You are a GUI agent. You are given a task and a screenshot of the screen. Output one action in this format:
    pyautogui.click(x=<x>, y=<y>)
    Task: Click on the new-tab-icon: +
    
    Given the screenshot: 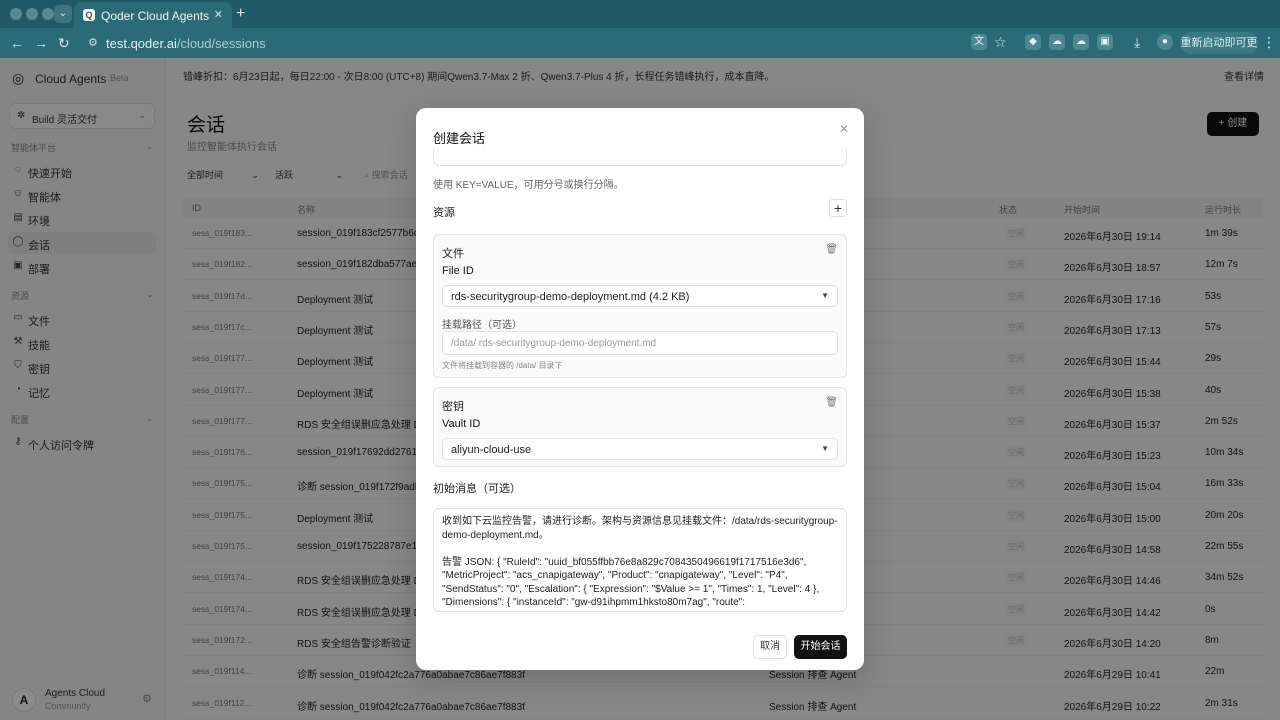 What is the action you would take?
    pyautogui.click(x=240, y=14)
    